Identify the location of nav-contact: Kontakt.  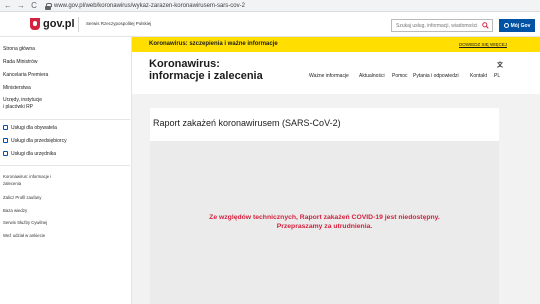
(478, 76).